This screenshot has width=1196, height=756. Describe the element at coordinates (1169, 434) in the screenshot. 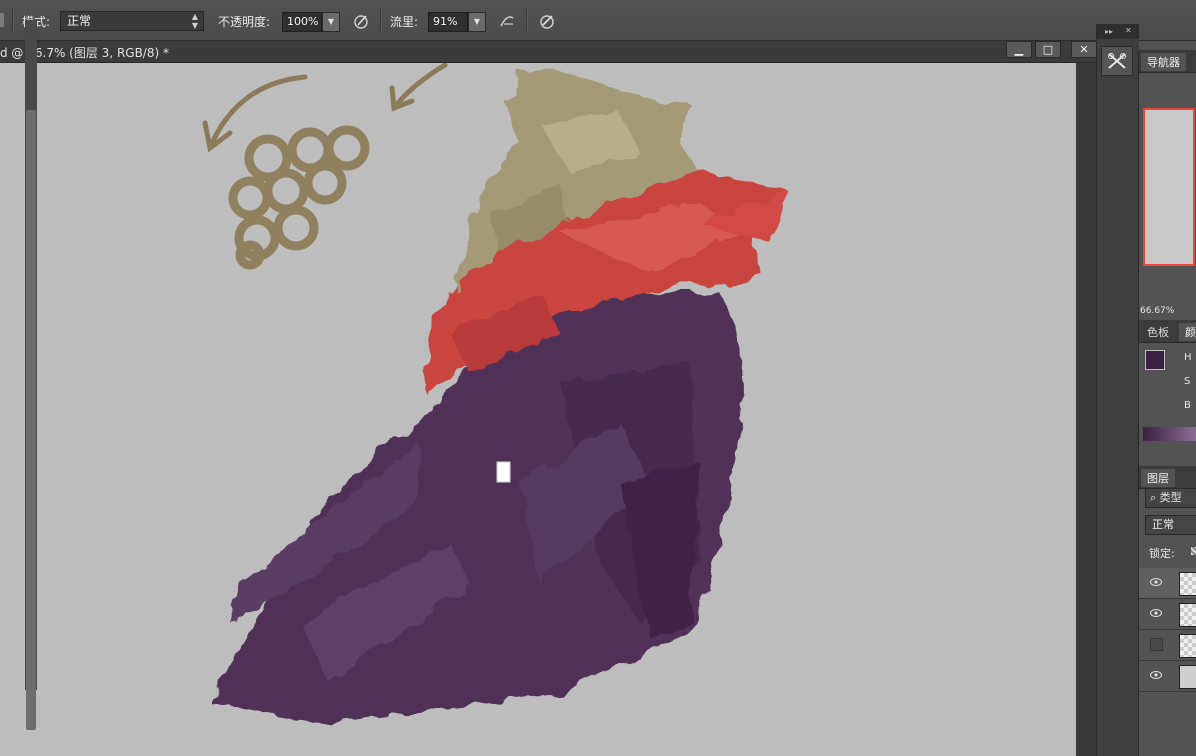

I see `color-ramp` at that location.